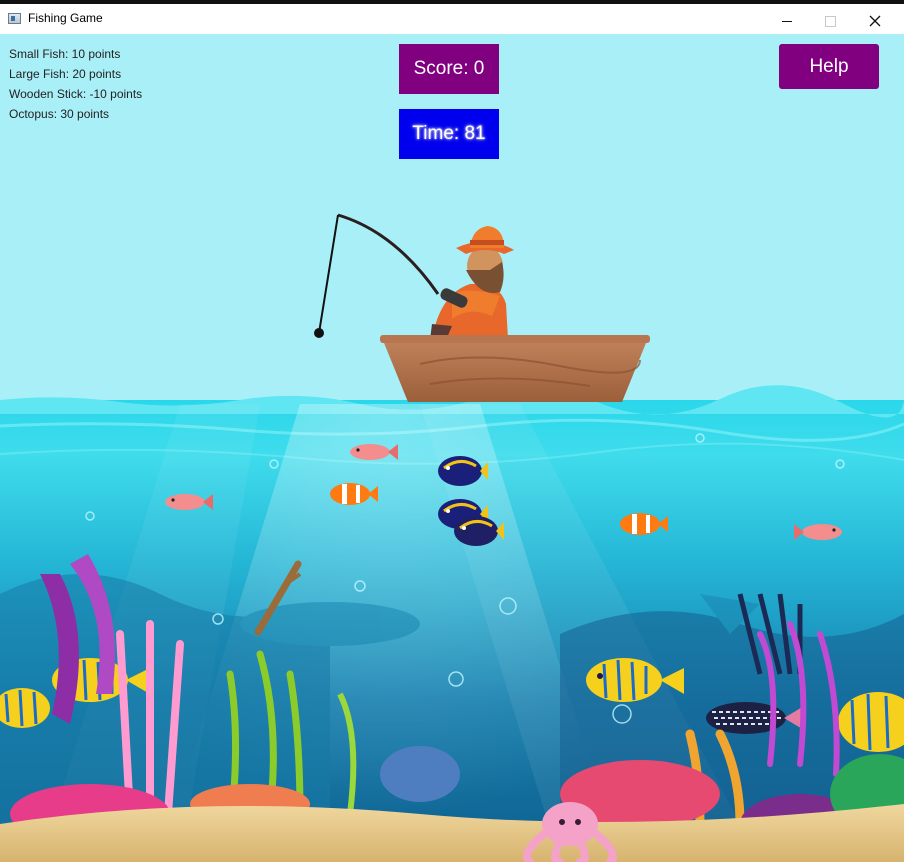 The width and height of the screenshot is (904, 862). What do you see at coordinates (482, 307) in the screenshot?
I see `fisherman-in-boat` at bounding box center [482, 307].